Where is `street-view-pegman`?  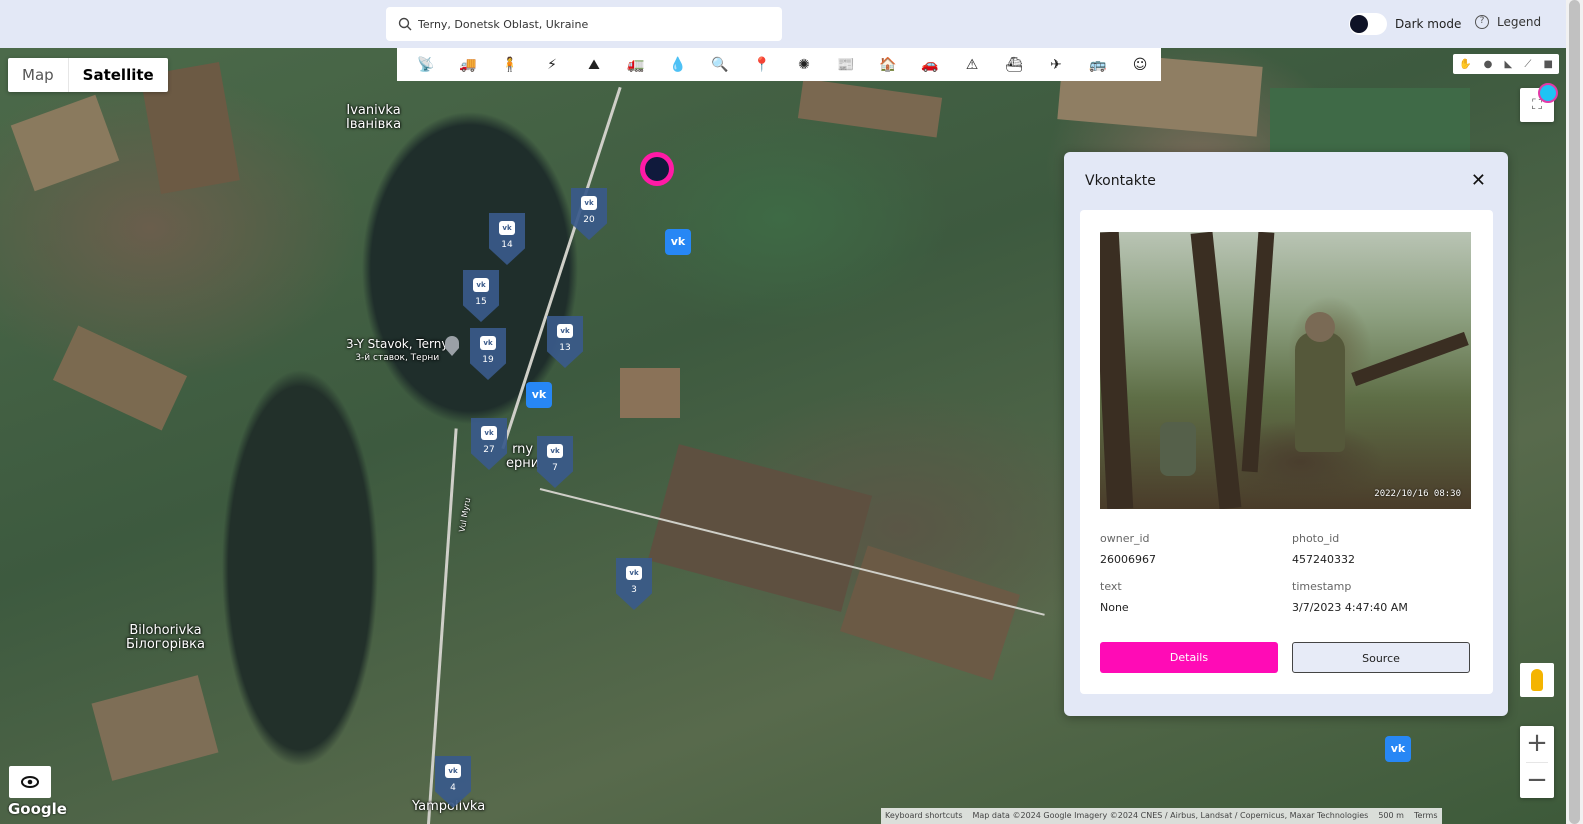 street-view-pegman is located at coordinates (1537, 680).